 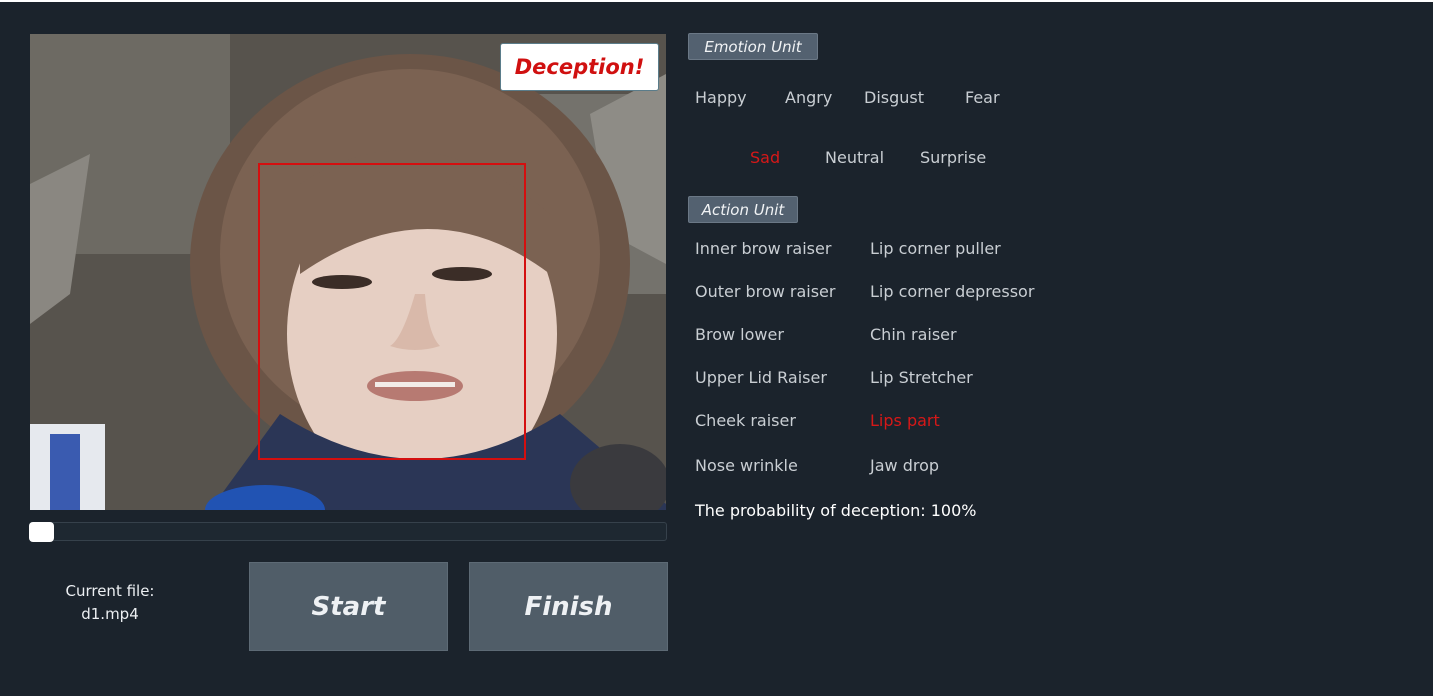 What do you see at coordinates (905, 465) in the screenshot?
I see `action-jaw-drop: Jaw drop` at bounding box center [905, 465].